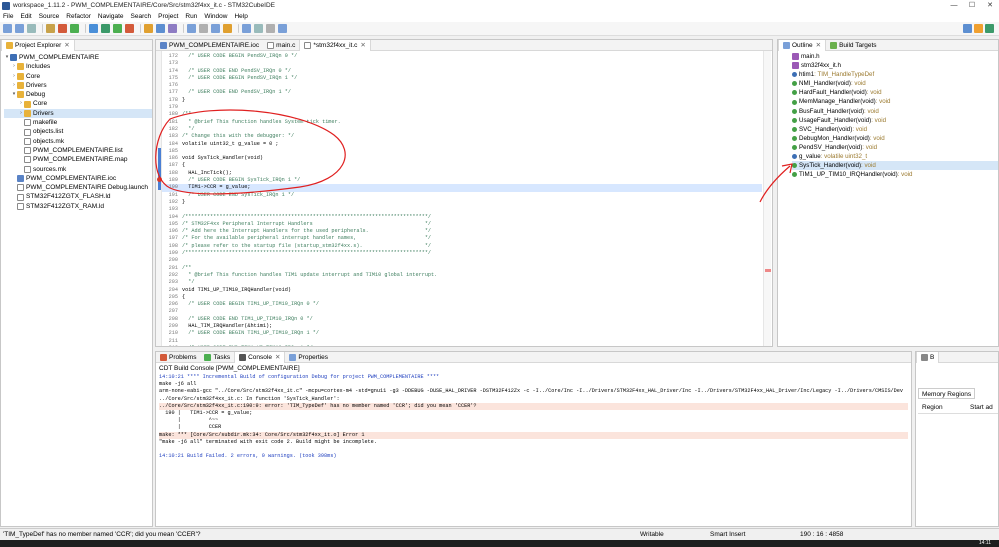 This screenshot has width=999, height=547. I want to click on menu-edit: Edit, so click(25, 16).